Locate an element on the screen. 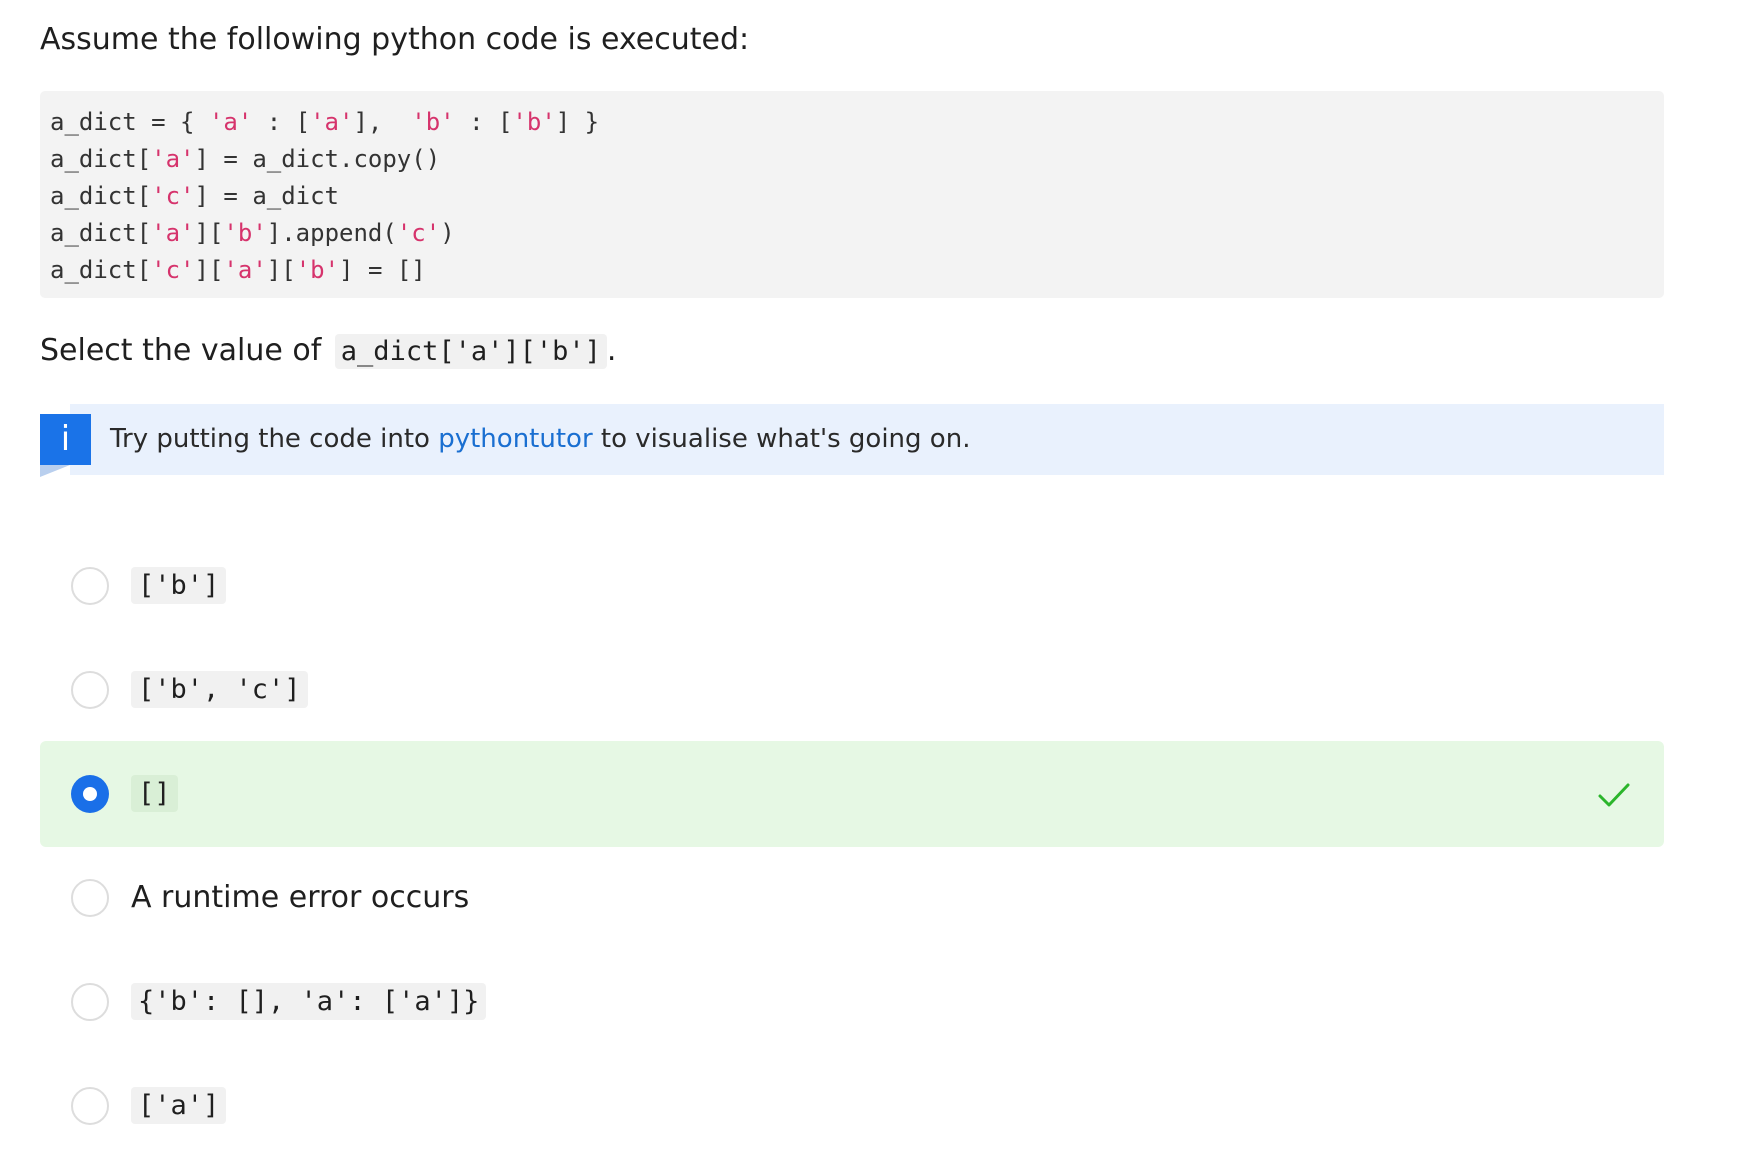 This screenshot has height=1162, width=1756. hint-after-link: to visualise what's going on. is located at coordinates (781, 439).